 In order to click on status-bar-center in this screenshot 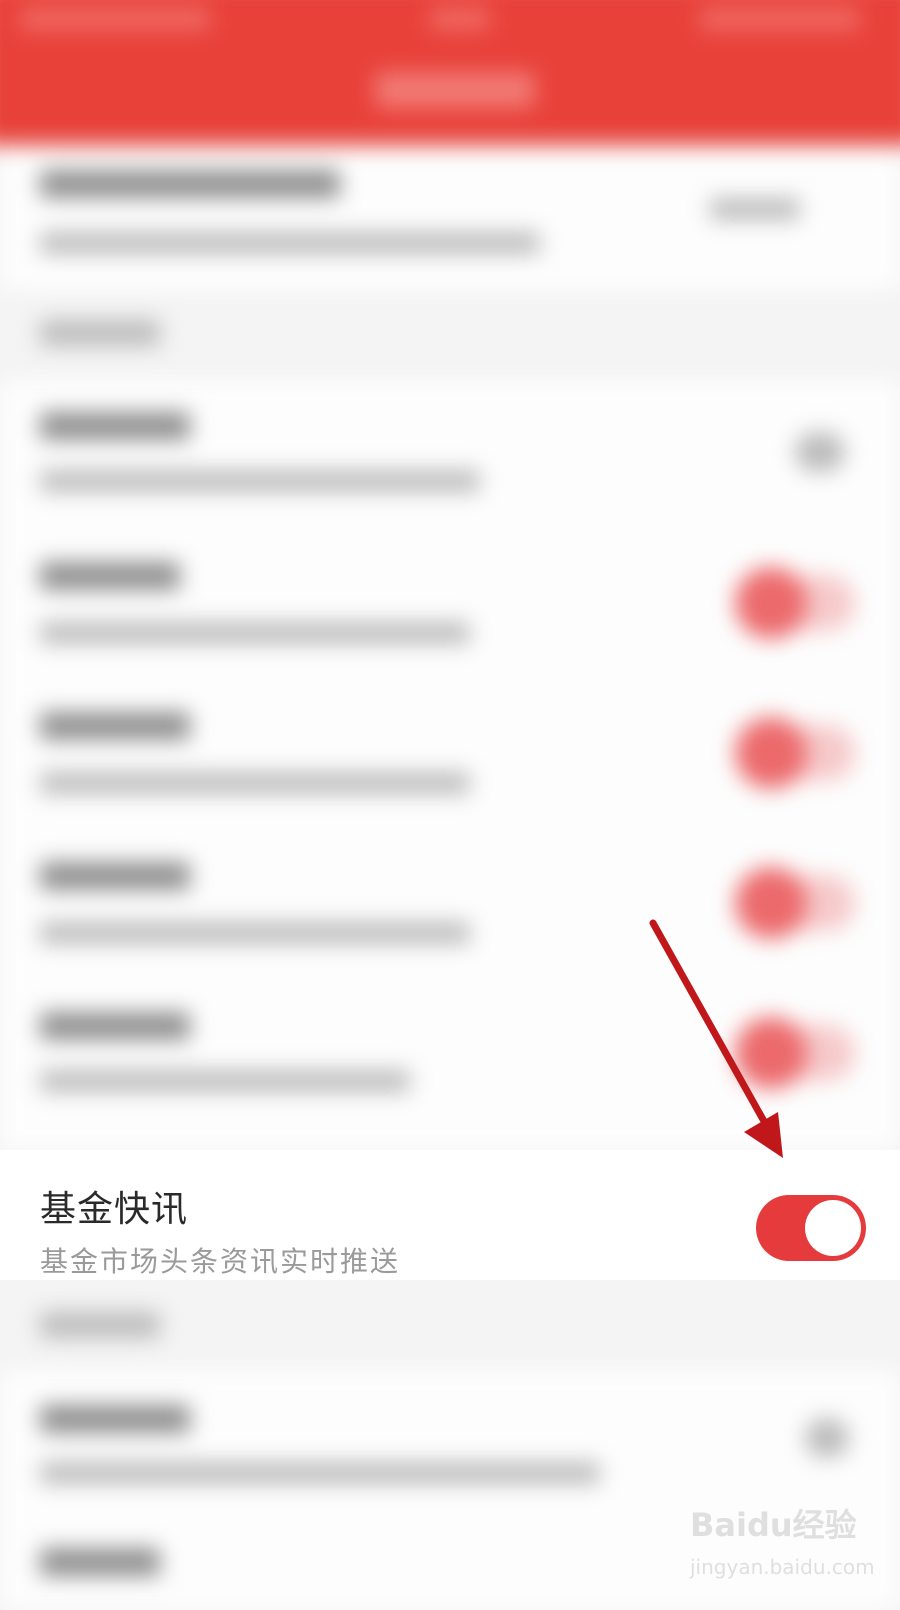, I will do `click(460, 19)`.